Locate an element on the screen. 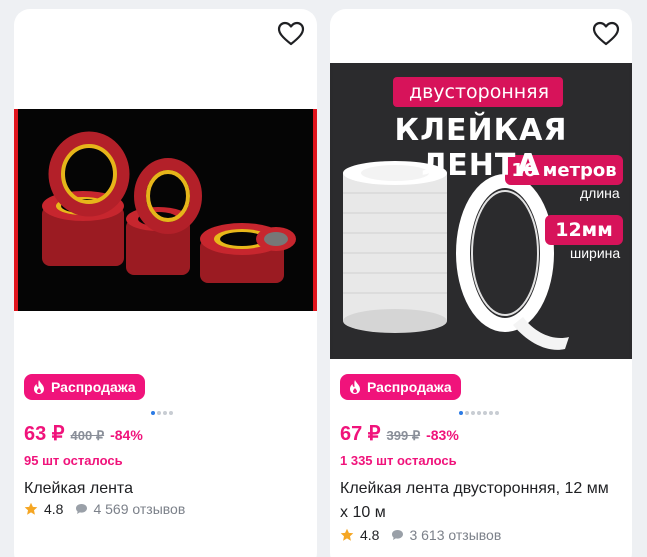 Image resolution: width=647 pixels, height=557 pixels. rating-row: 4.8 3 613 отзывов is located at coordinates (420, 535).